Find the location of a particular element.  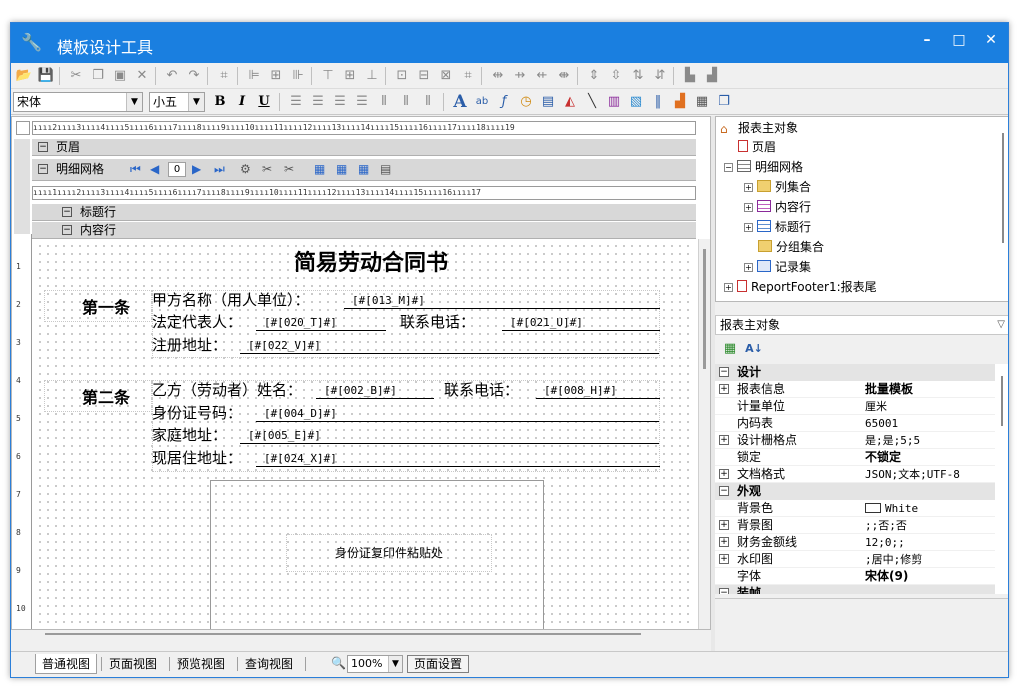

barcode-tool-icon: ▥ is located at coordinates (614, 102).